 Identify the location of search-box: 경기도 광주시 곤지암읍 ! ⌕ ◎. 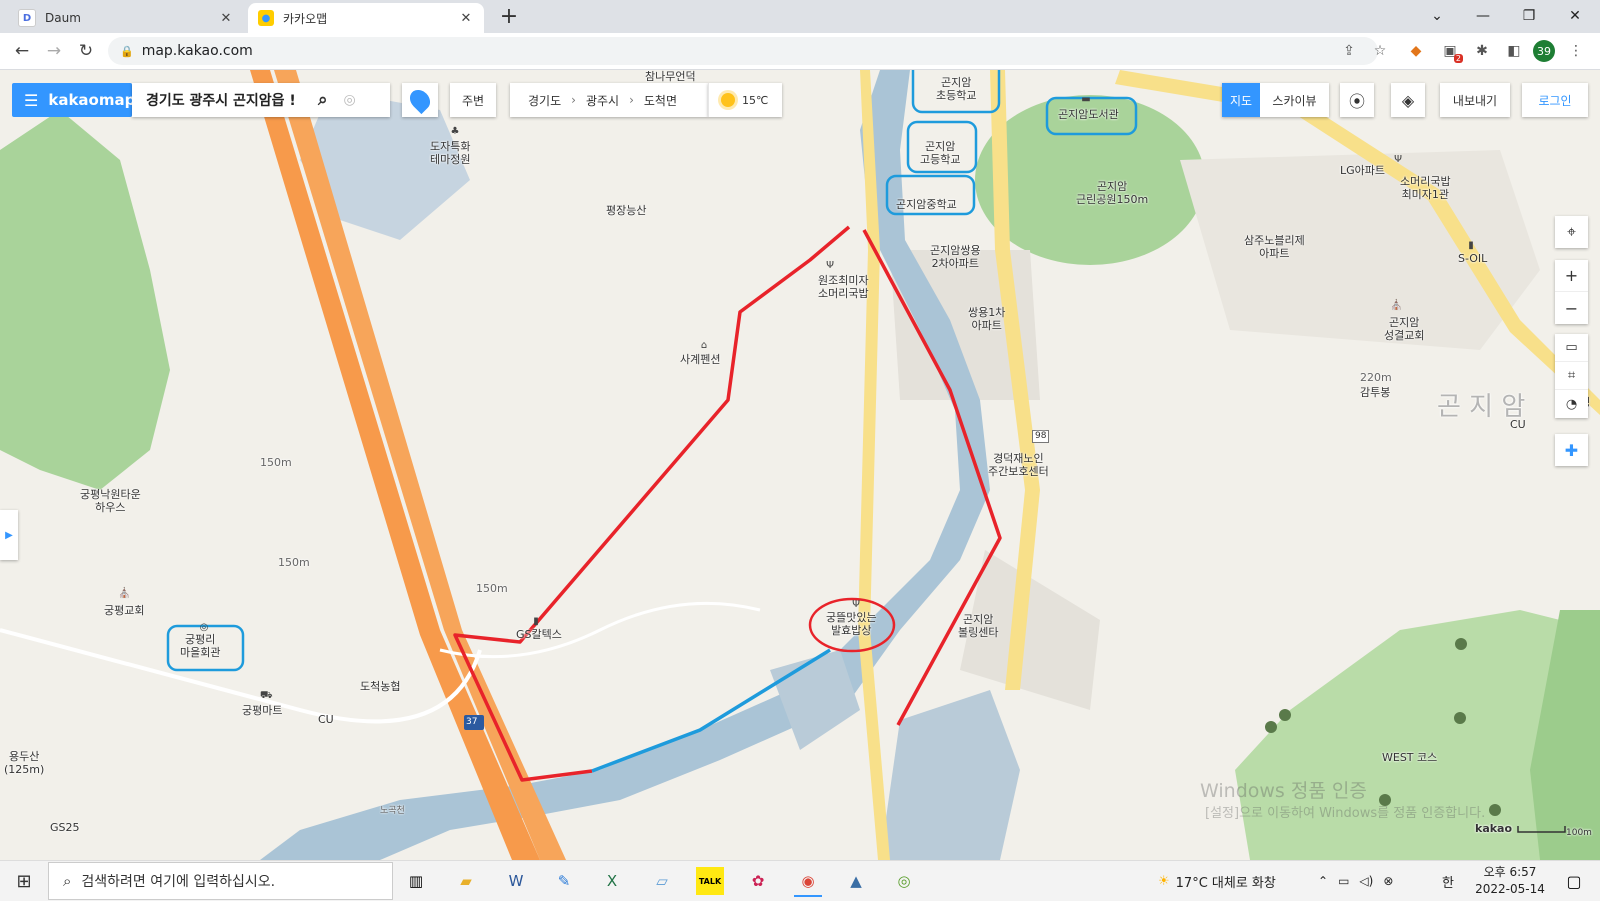
(261, 100).